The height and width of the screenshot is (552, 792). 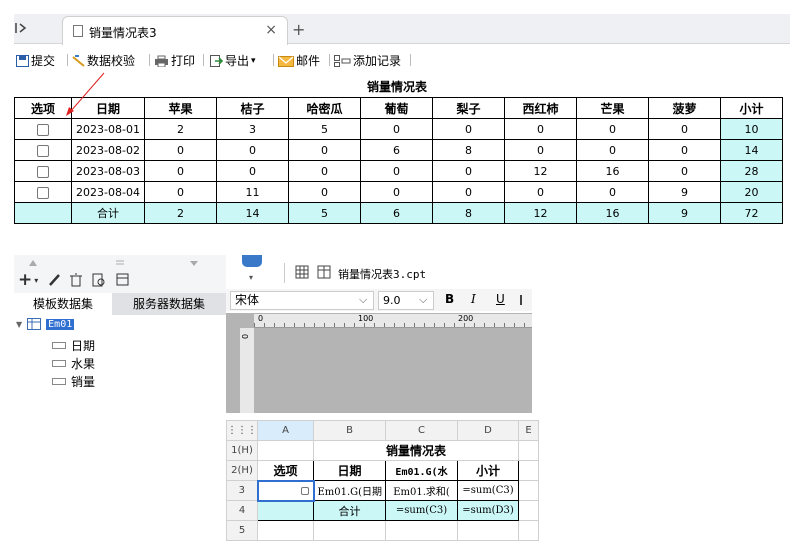 What do you see at coordinates (528, 430) in the screenshot?
I see `column-header: E` at bounding box center [528, 430].